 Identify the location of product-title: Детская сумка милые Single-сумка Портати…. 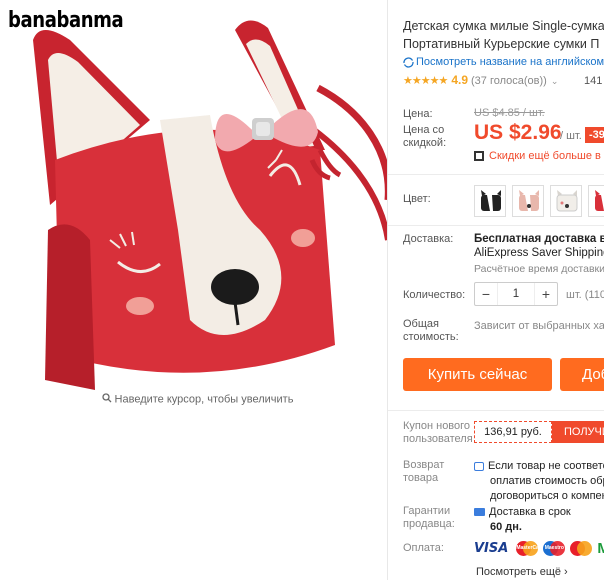
(503, 35).